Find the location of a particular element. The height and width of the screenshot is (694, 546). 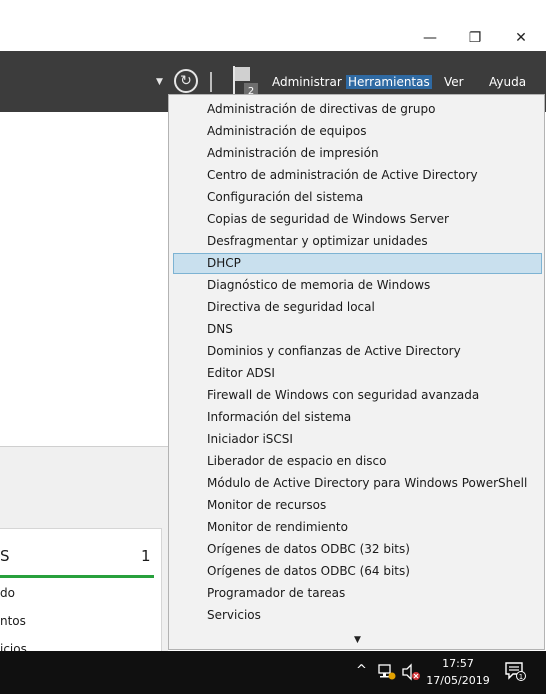

menu-ayuda: Ayuda is located at coordinates (507, 82).